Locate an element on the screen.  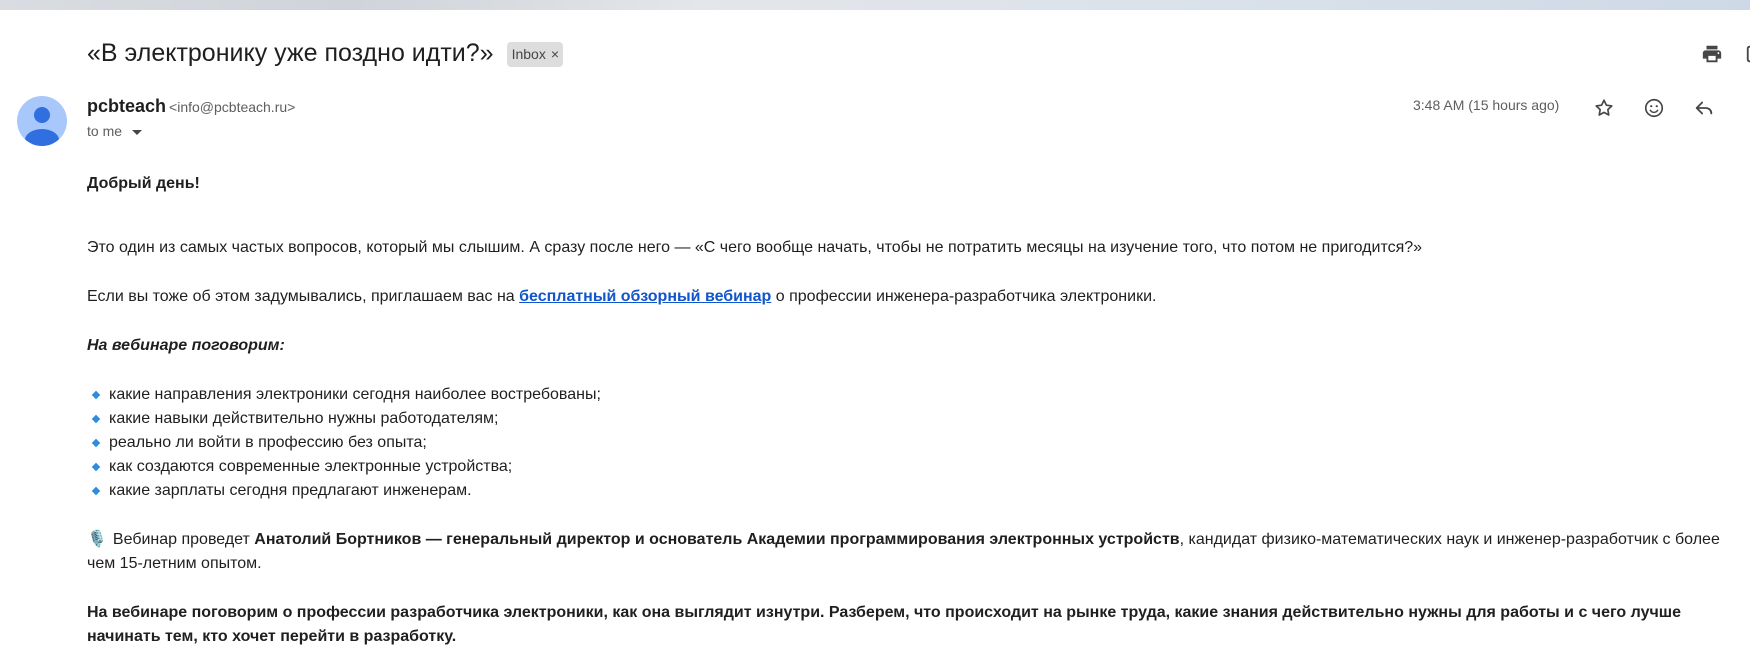
label-text: Inbox is located at coordinates (528, 53).